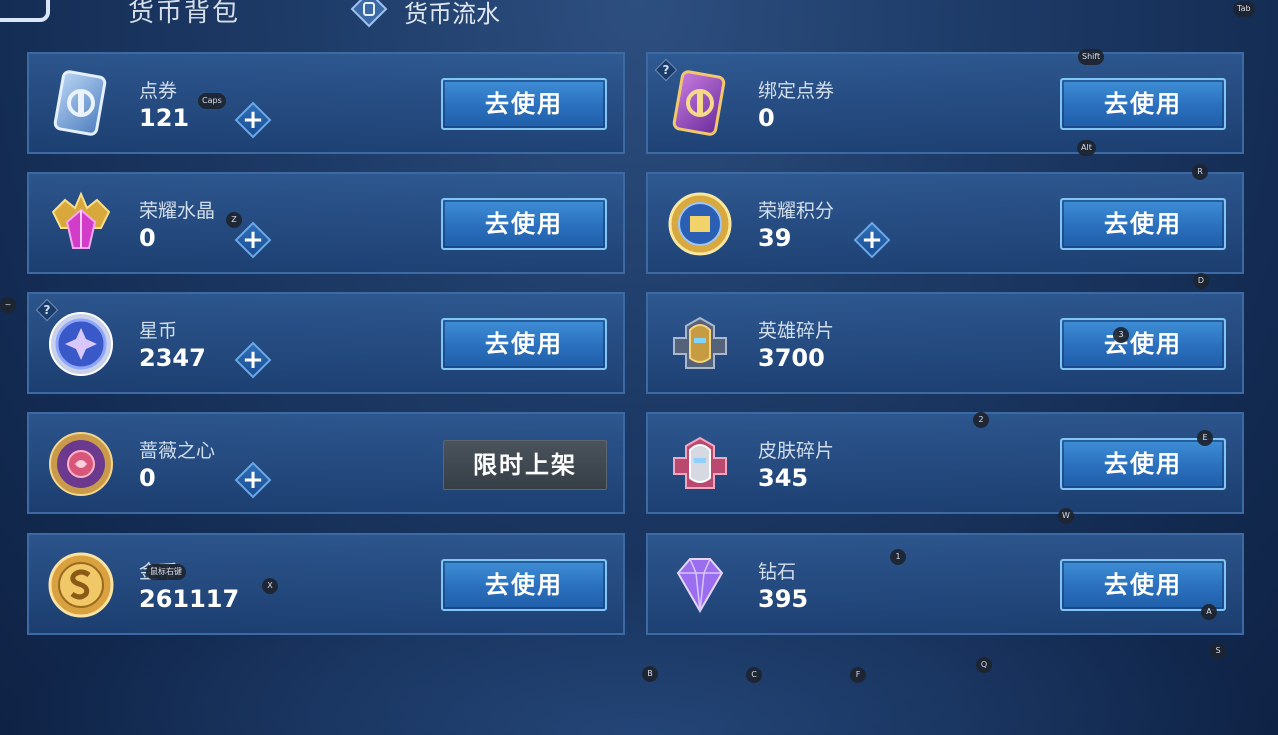 Image resolution: width=1278 pixels, height=735 pixels. What do you see at coordinates (796, 451) in the screenshot?
I see `currency-name: 皮肤碎片` at bounding box center [796, 451].